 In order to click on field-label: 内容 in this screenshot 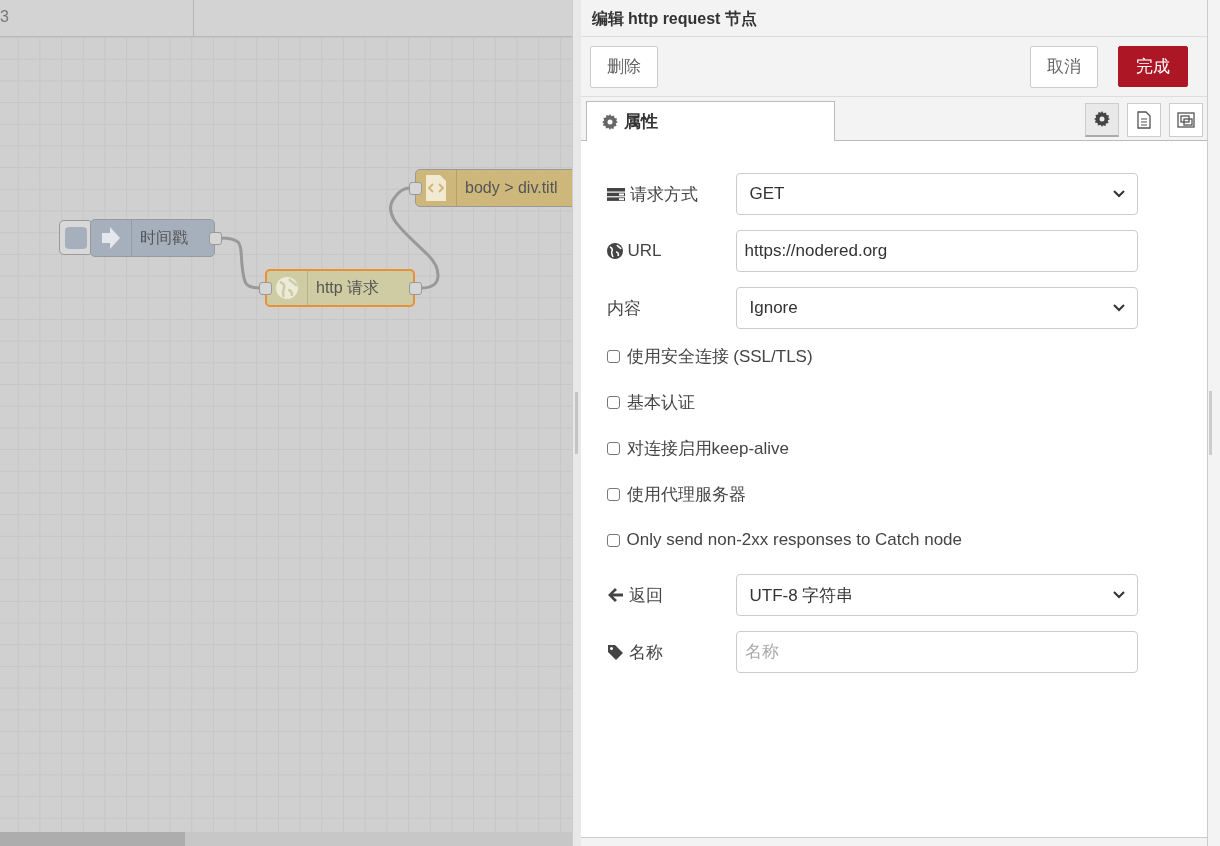, I will do `click(623, 308)`.